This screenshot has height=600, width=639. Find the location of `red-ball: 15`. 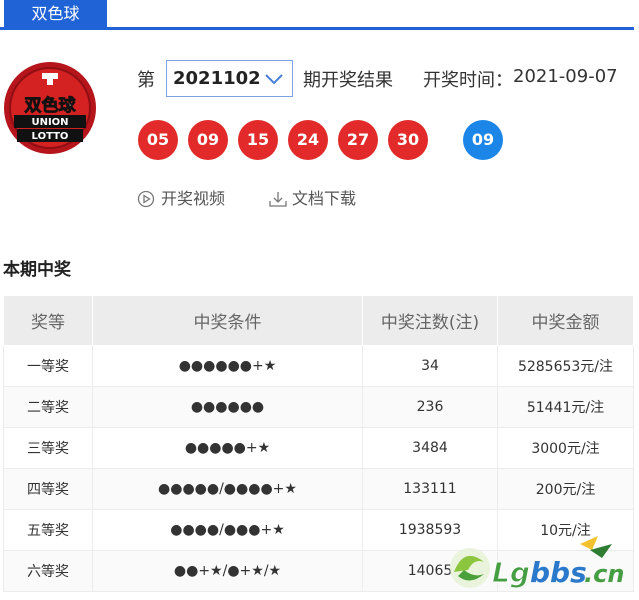

red-ball: 15 is located at coordinates (258, 140).